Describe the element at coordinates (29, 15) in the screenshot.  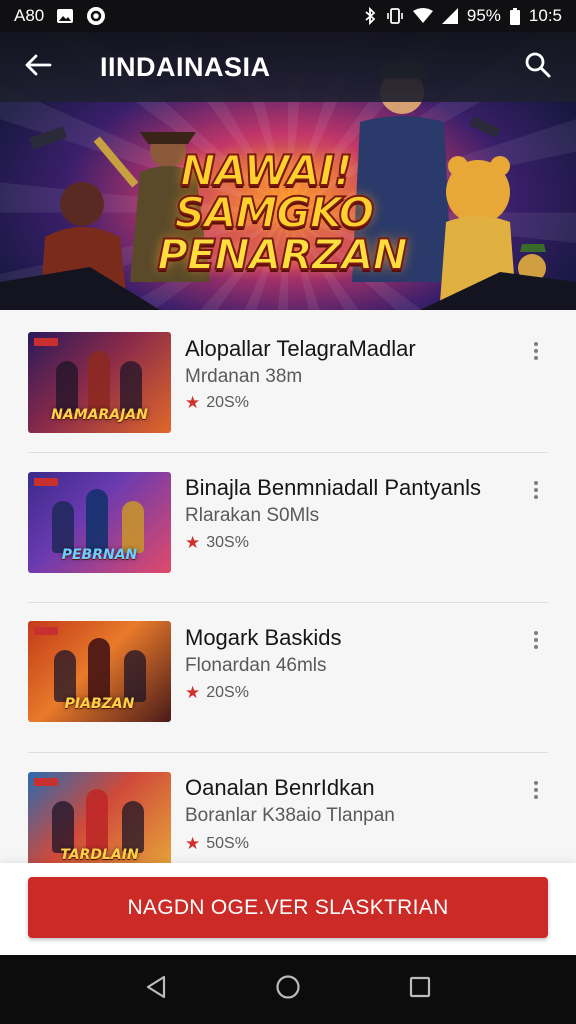
I see `status-carrier-text: A80` at that location.